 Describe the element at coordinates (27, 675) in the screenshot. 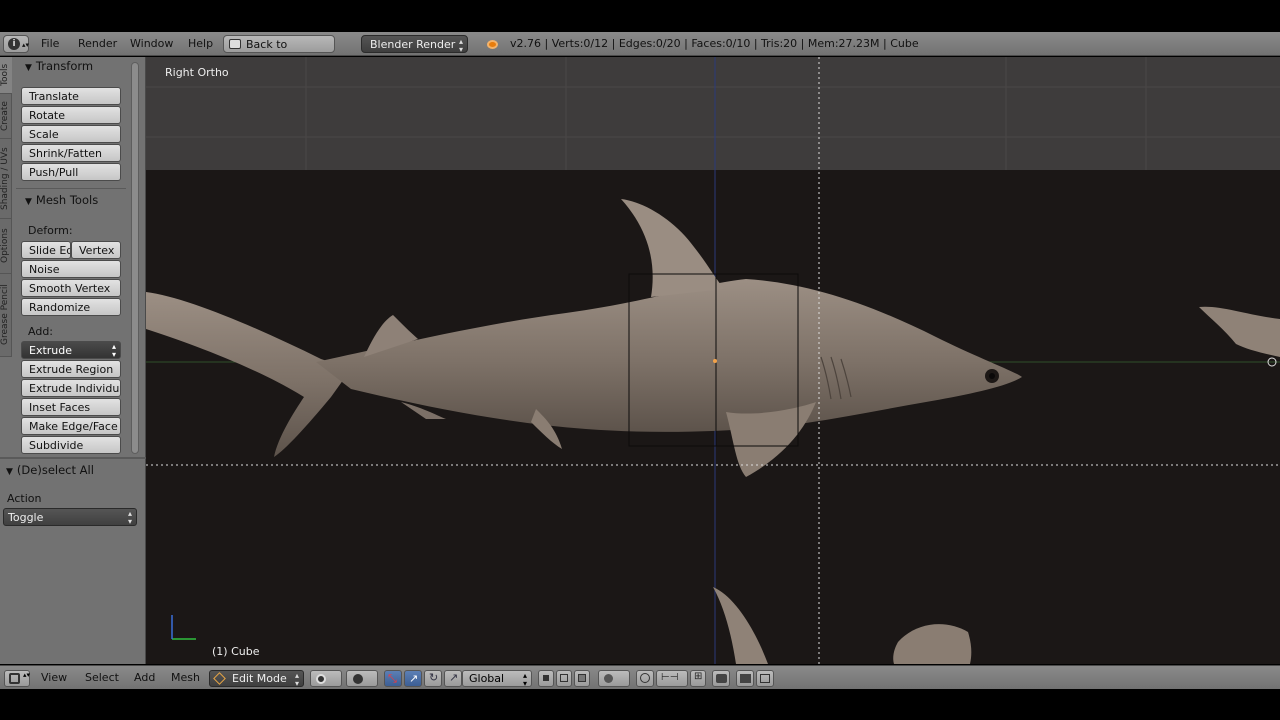

I see `chevron-icon: ▴▾` at that location.